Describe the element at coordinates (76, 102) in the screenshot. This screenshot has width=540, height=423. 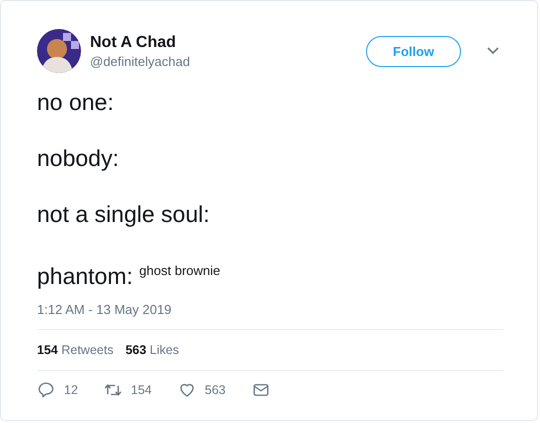
I see `tweet-text: no one:` at that location.